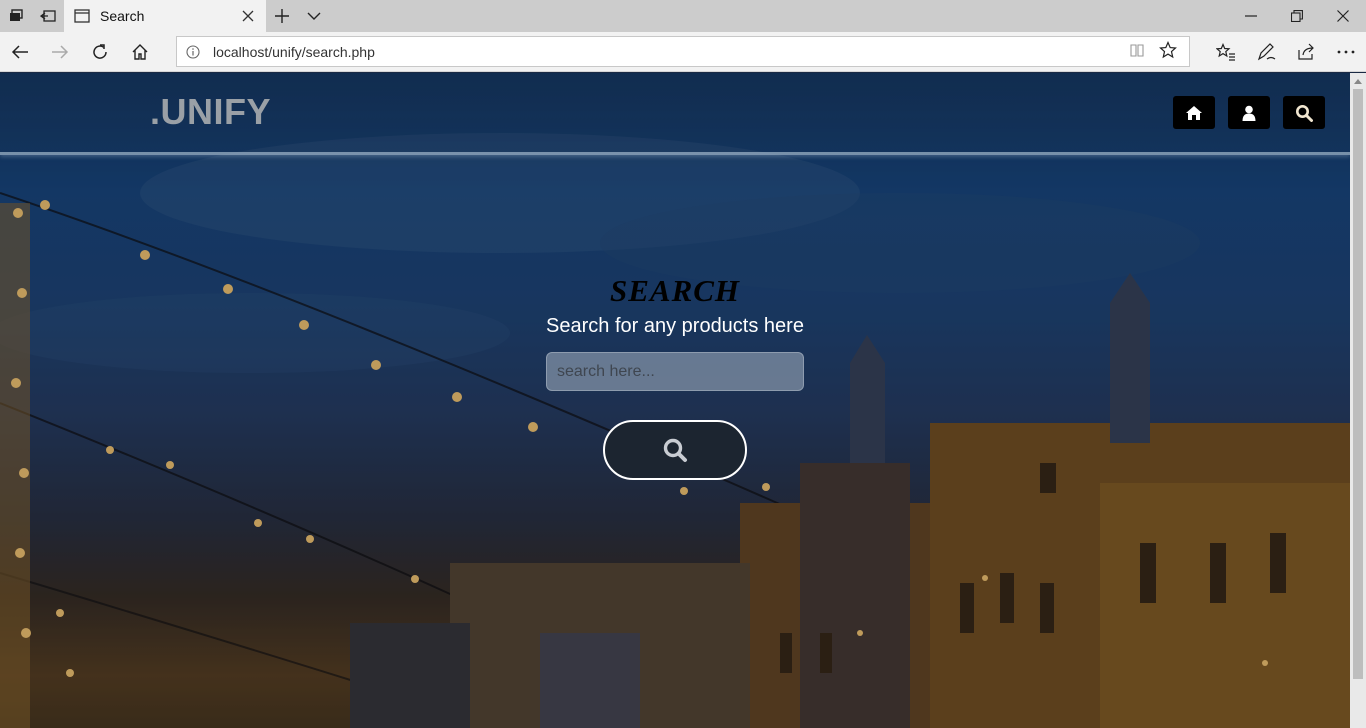 The height and width of the screenshot is (728, 1366). I want to click on page-icon, so click(82, 16).